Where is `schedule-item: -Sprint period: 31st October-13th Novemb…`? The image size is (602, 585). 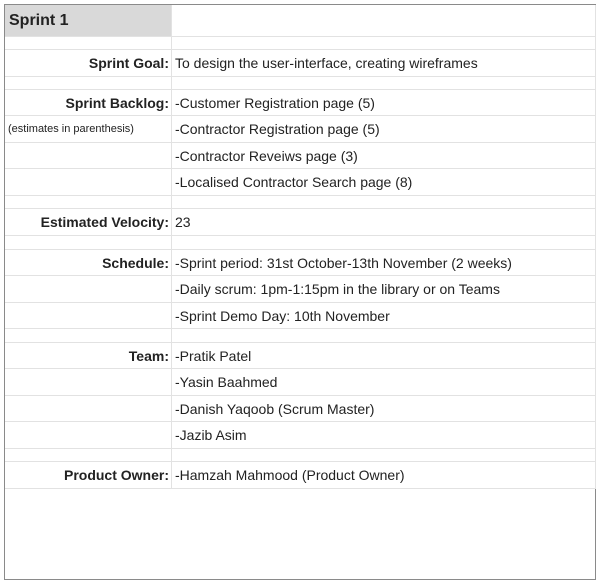
schedule-item: -Sprint period: 31st October-13th Novemb… is located at coordinates (384, 263).